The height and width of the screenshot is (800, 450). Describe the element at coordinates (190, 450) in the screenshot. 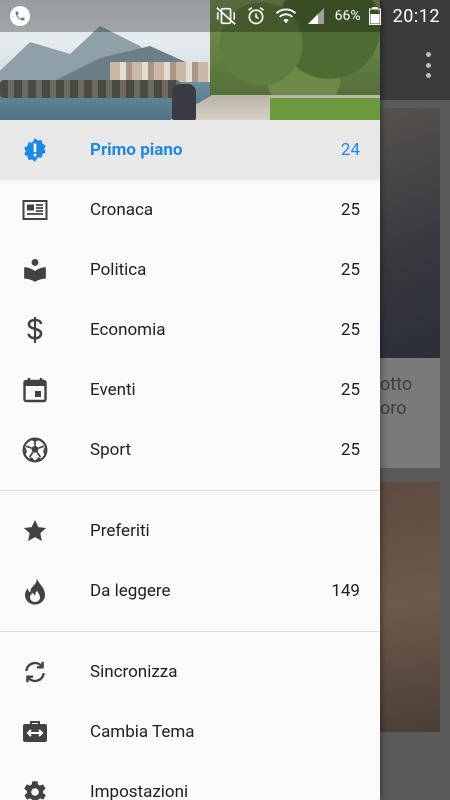

I see `menu-item-sport: Sport 25` at that location.